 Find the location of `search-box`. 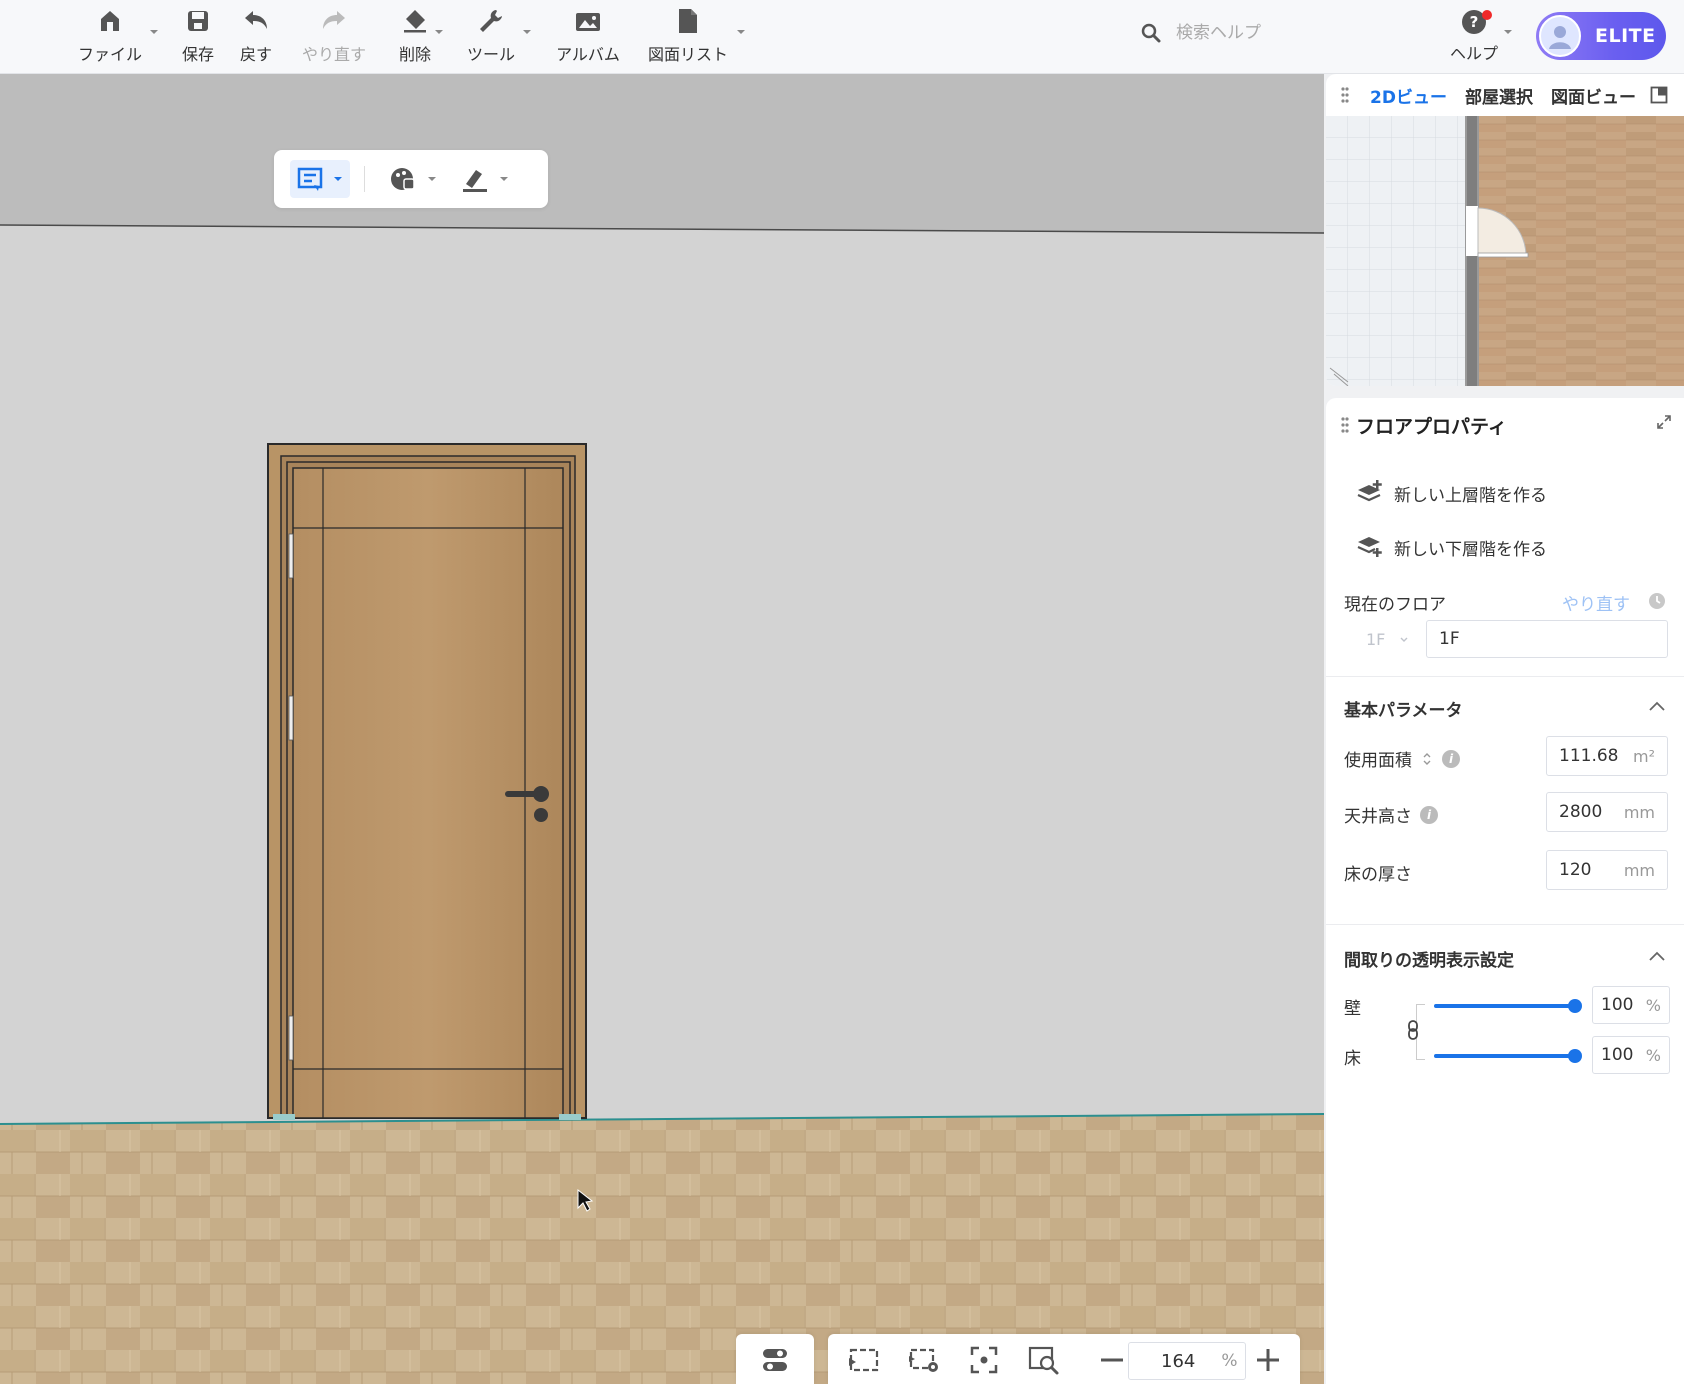

search-box is located at coordinates (1234, 33).